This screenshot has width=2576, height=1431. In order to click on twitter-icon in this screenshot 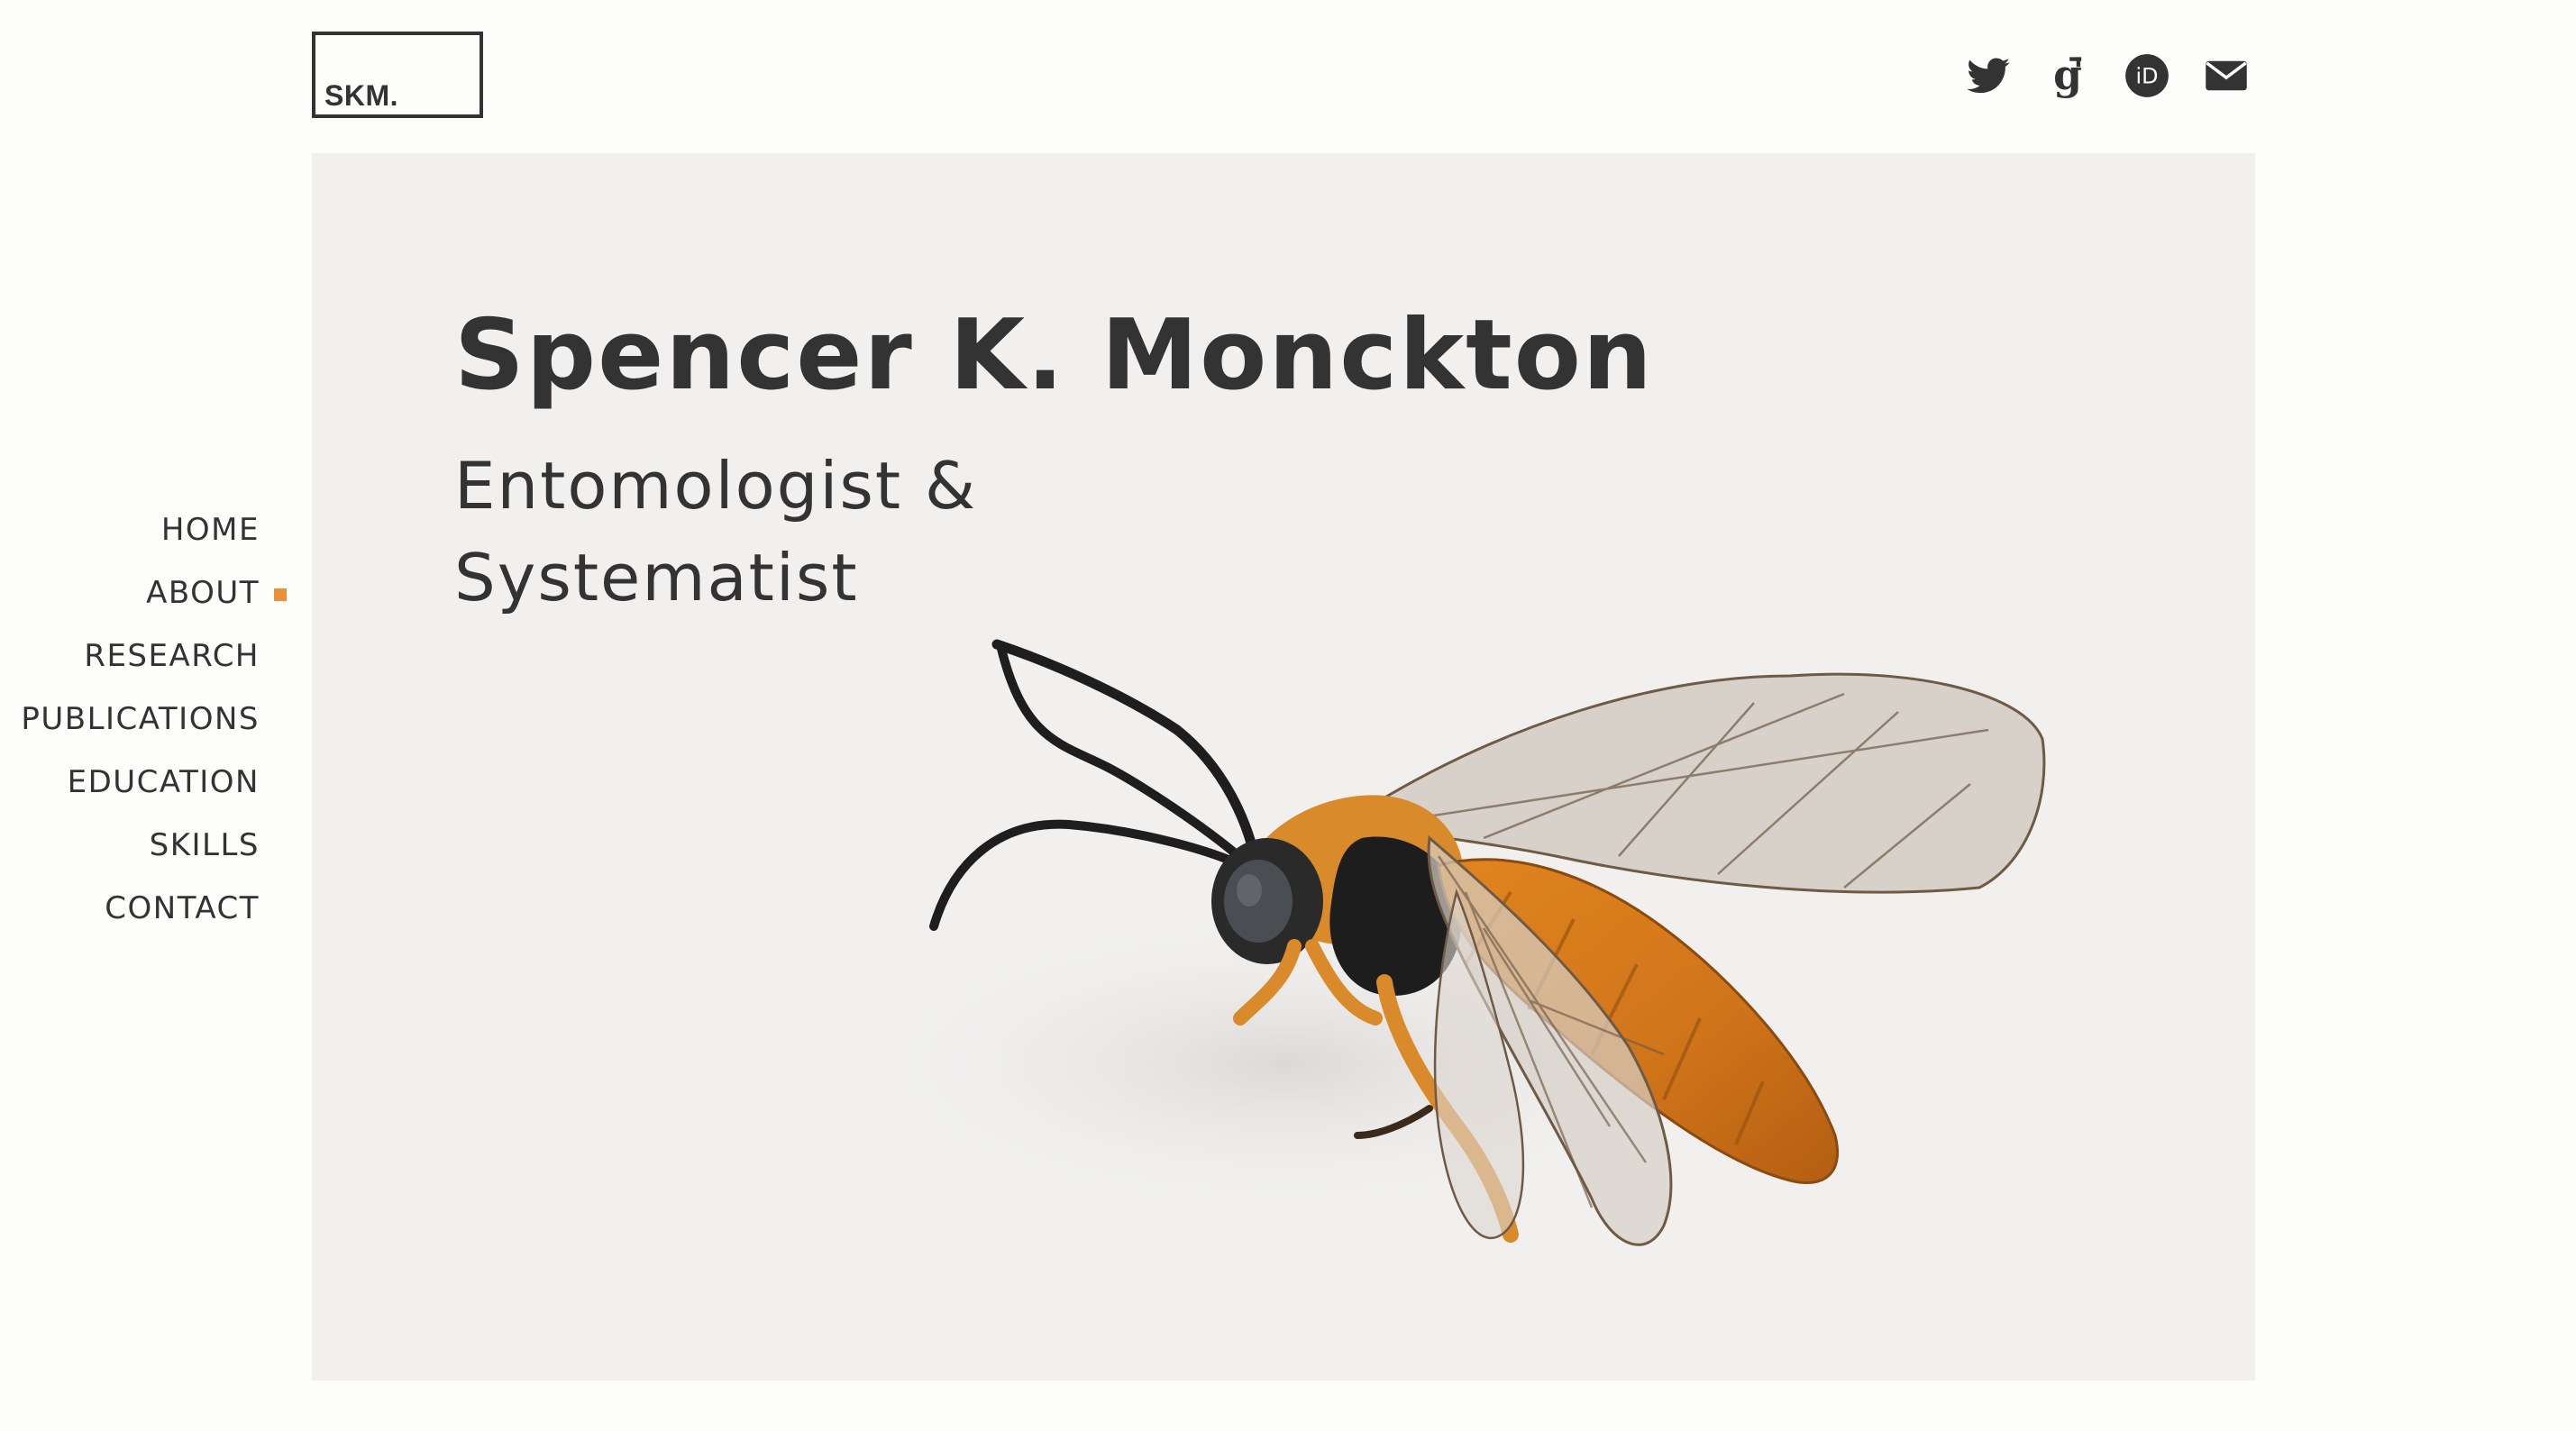, I will do `click(1989, 75)`.